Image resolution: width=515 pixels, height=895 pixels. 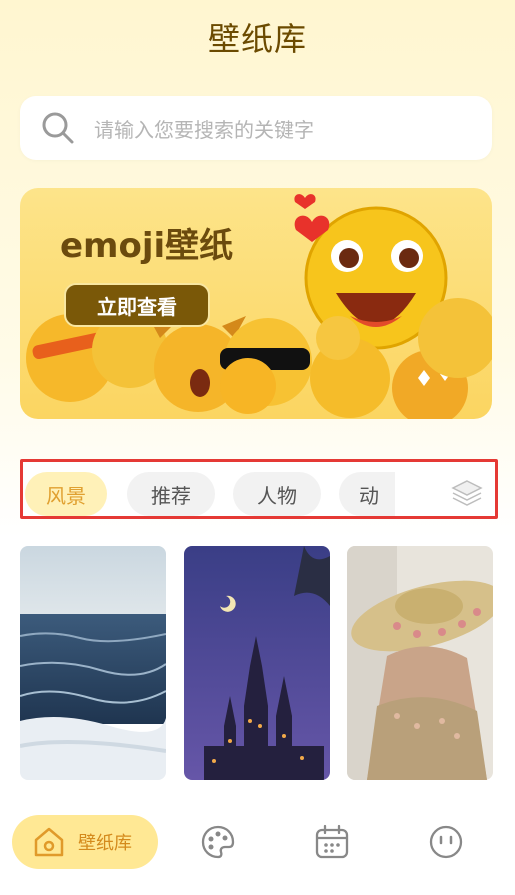 What do you see at coordinates (171, 494) in the screenshot?
I see `tab-recommended: 推荐` at bounding box center [171, 494].